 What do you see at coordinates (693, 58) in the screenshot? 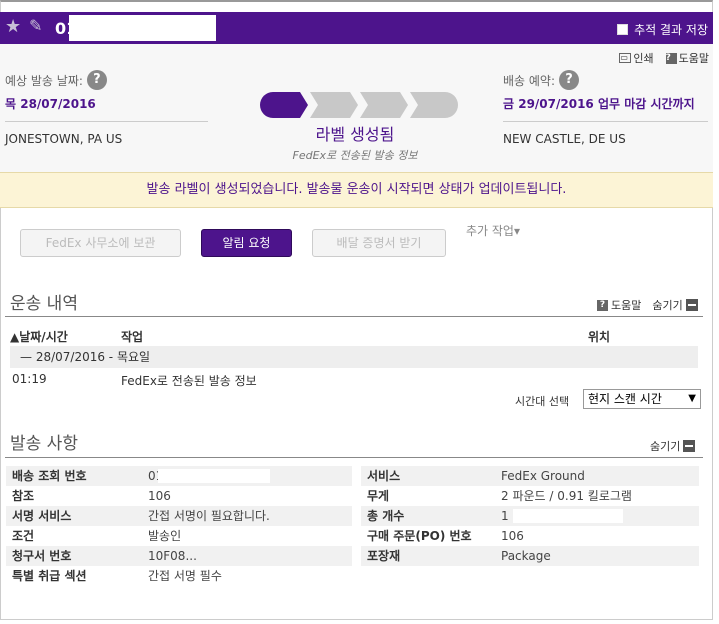
I see `help-label: 도움말` at bounding box center [693, 58].